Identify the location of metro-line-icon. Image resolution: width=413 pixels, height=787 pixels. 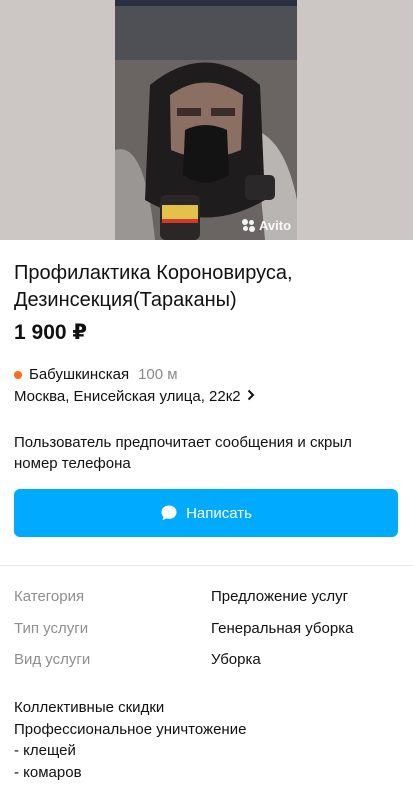
(18, 374).